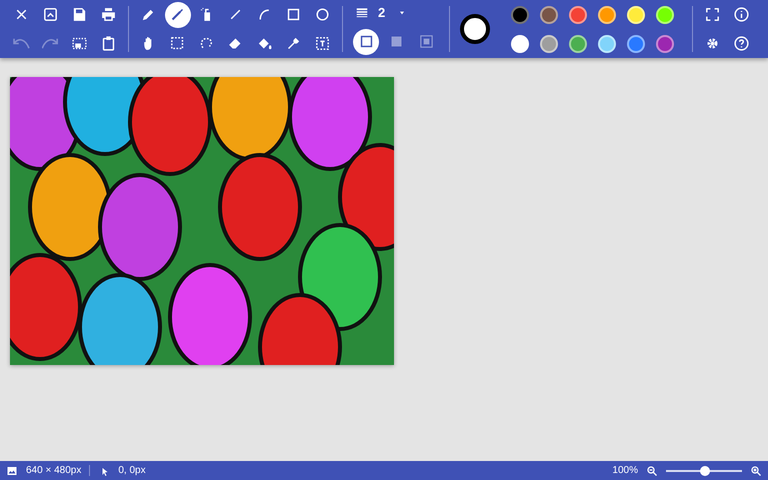  I want to click on info-icon, so click(741, 14).